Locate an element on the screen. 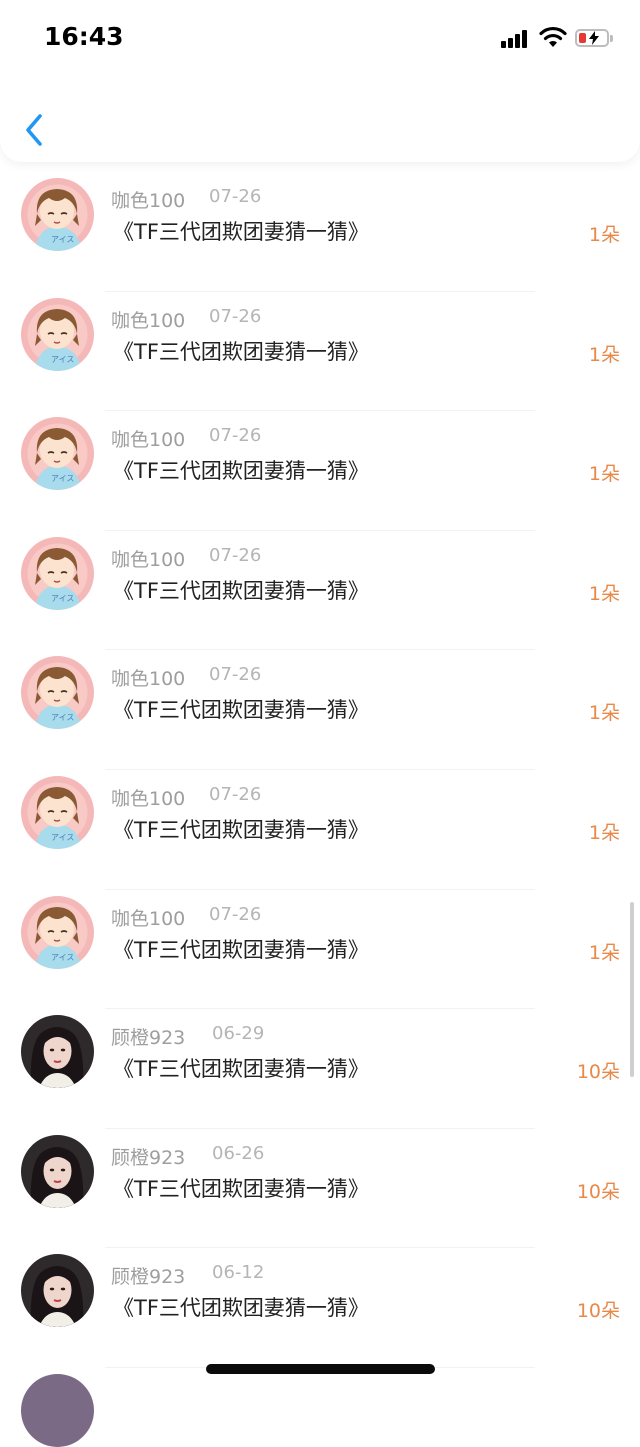 The width and height of the screenshot is (640, 1447). scrollbar is located at coordinates (632, 989).